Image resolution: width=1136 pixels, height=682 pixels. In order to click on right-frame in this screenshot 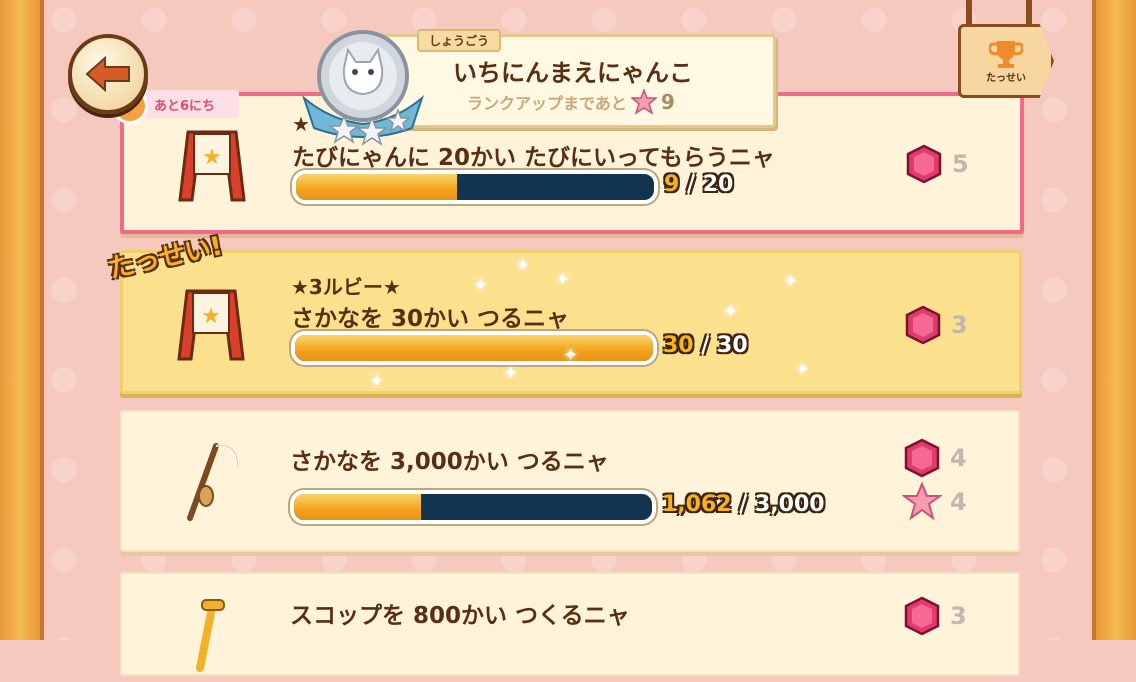, I will do `click(1114, 320)`.